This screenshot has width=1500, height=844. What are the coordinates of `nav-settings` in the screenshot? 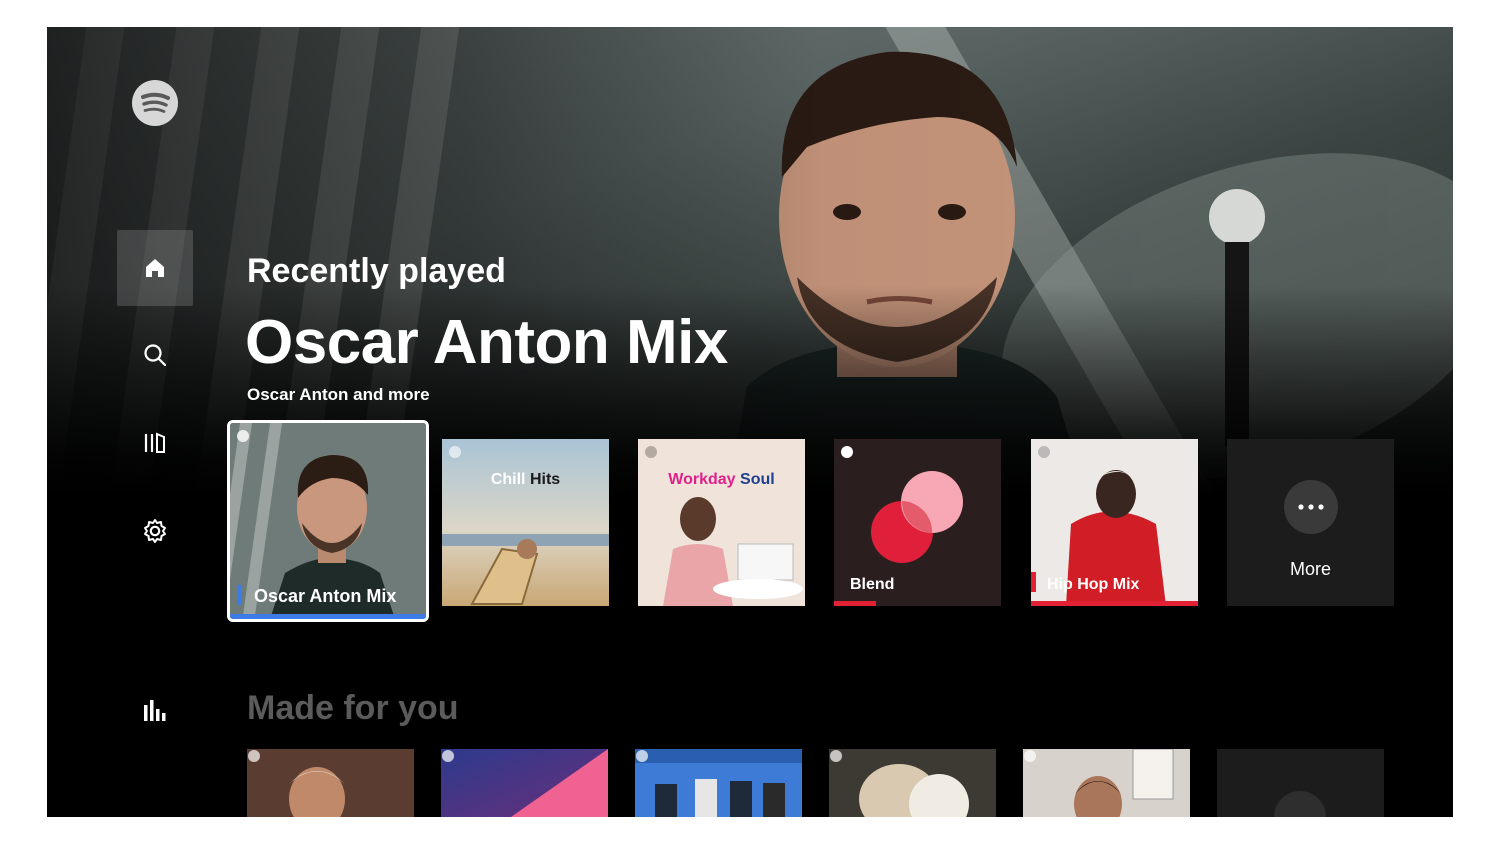 It's located at (155, 531).